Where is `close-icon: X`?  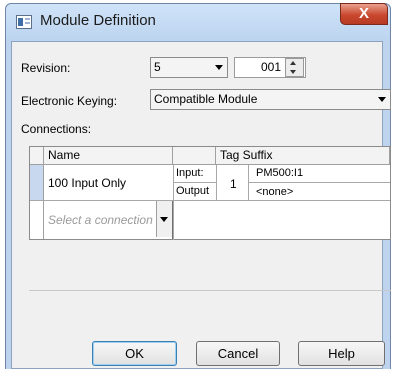 close-icon: X is located at coordinates (363, 13).